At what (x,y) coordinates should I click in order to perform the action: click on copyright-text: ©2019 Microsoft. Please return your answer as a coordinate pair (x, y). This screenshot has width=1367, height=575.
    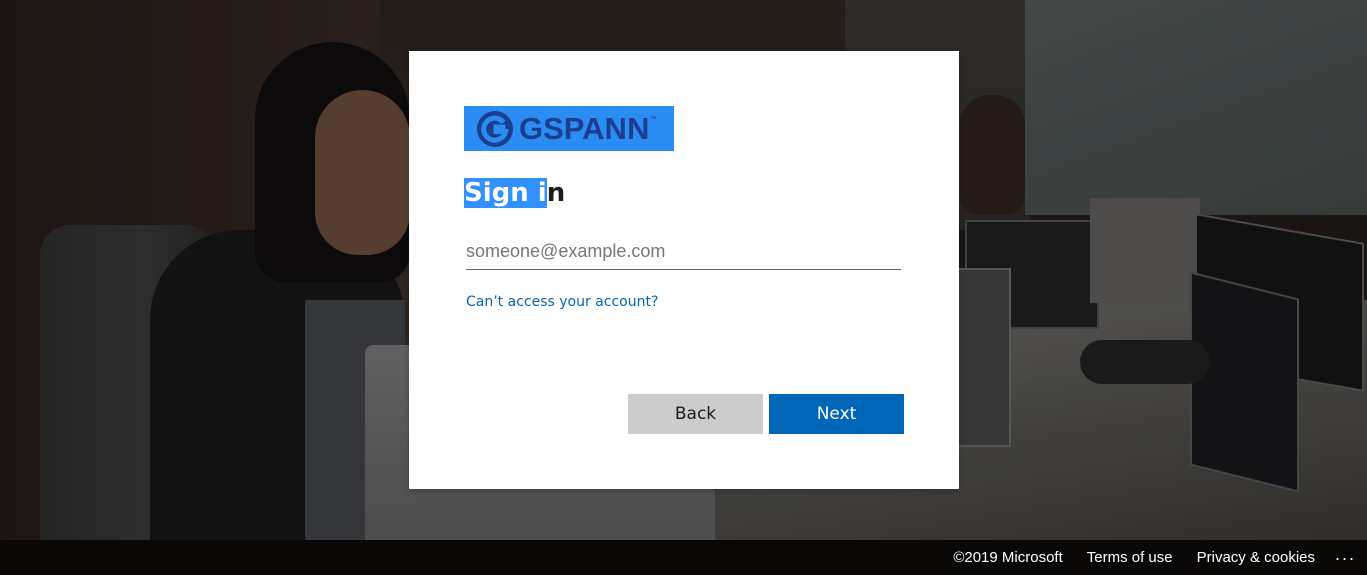
    Looking at the image, I should click on (1008, 557).